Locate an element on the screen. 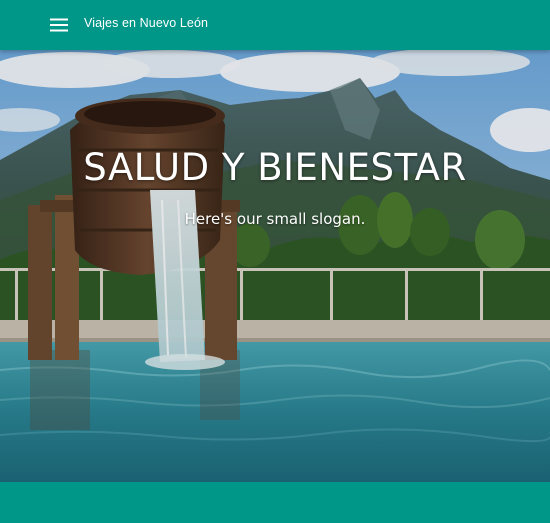  footer-band is located at coordinates (275, 502).